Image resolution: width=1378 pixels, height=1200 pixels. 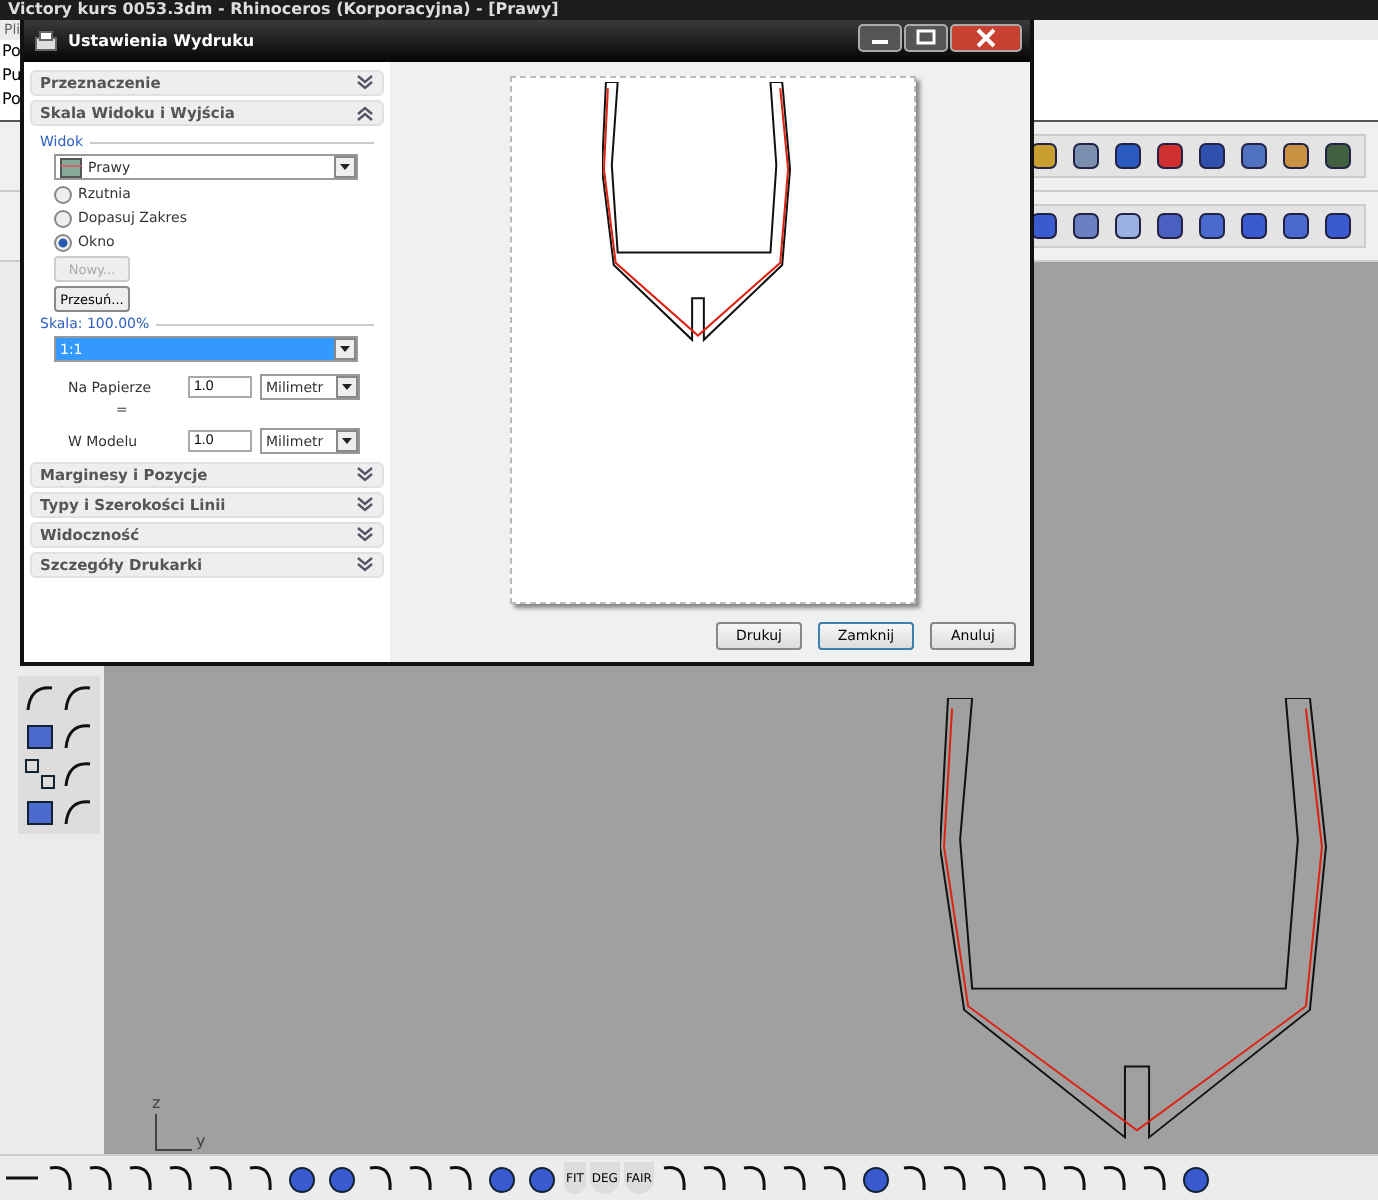 I want to click on maximize-icon, so click(x=926, y=38).